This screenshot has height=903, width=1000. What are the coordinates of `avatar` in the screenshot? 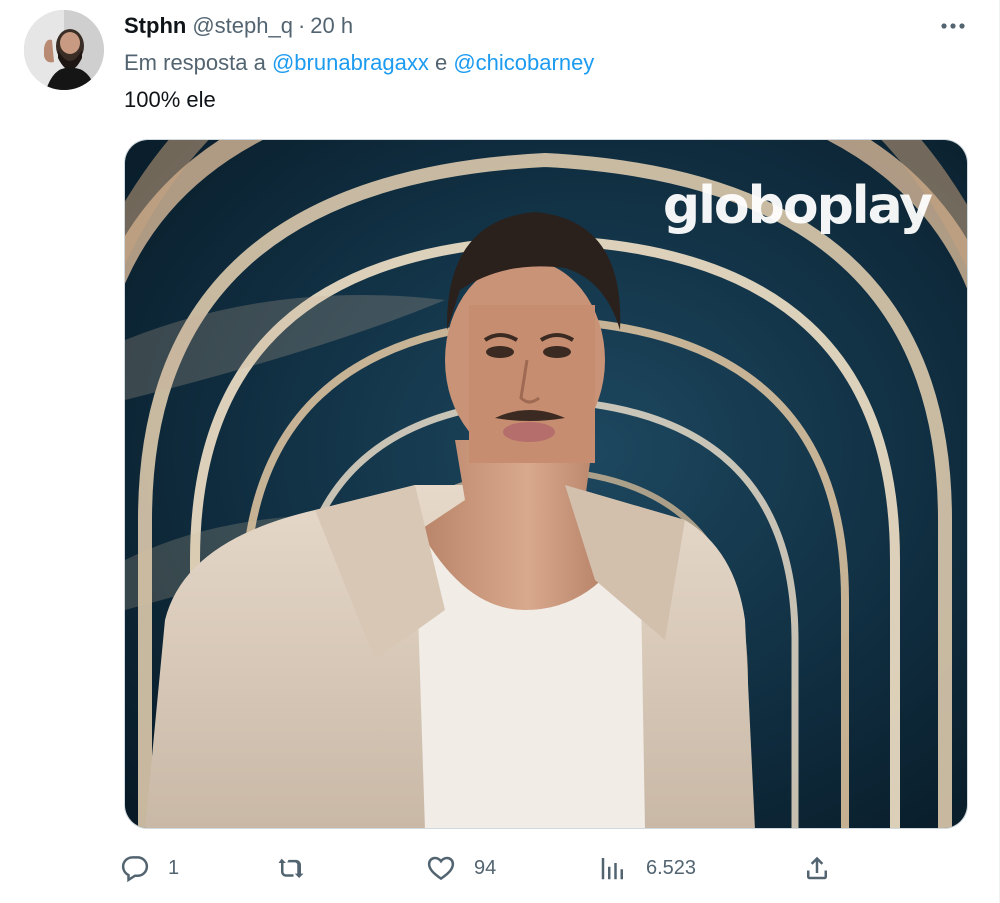 It's located at (64, 50).